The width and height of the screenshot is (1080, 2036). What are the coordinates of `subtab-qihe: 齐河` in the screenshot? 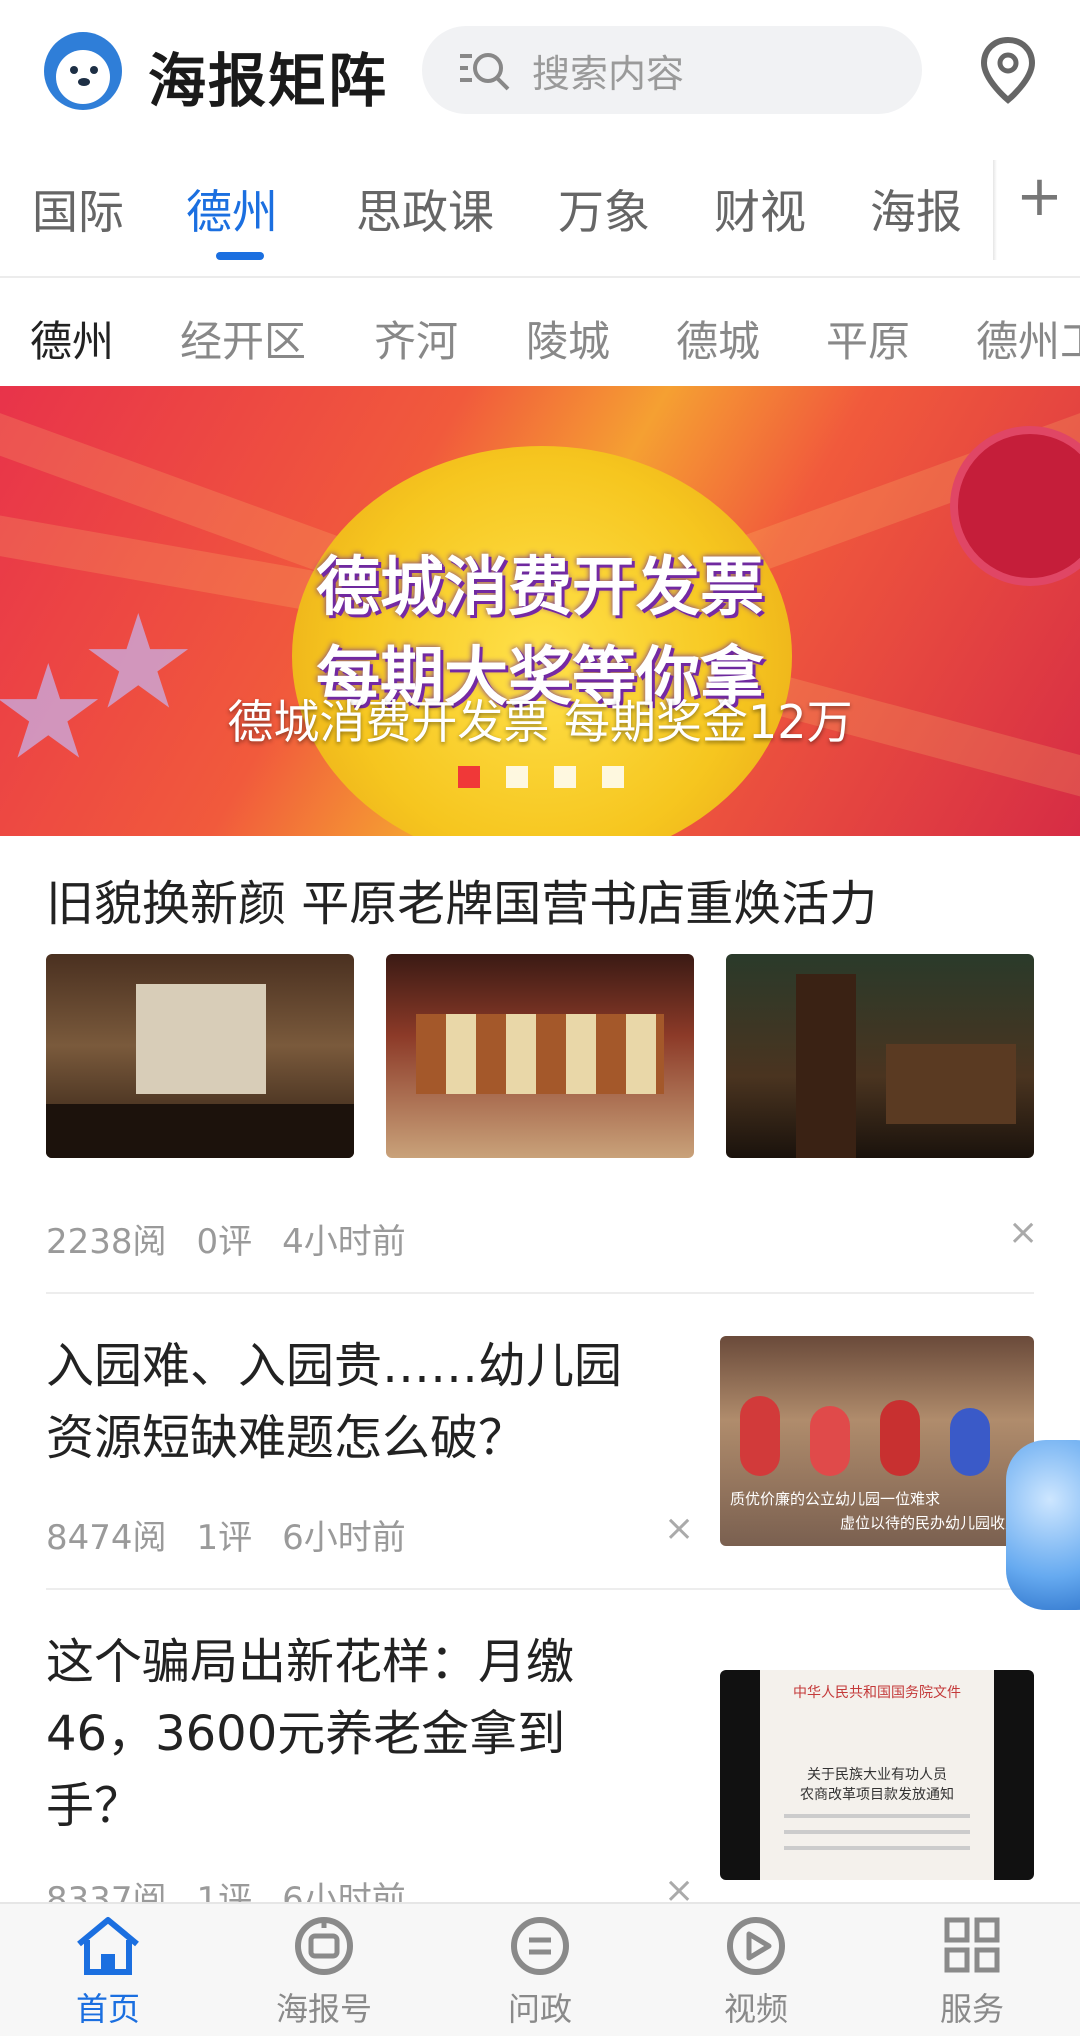 It's located at (416, 338).